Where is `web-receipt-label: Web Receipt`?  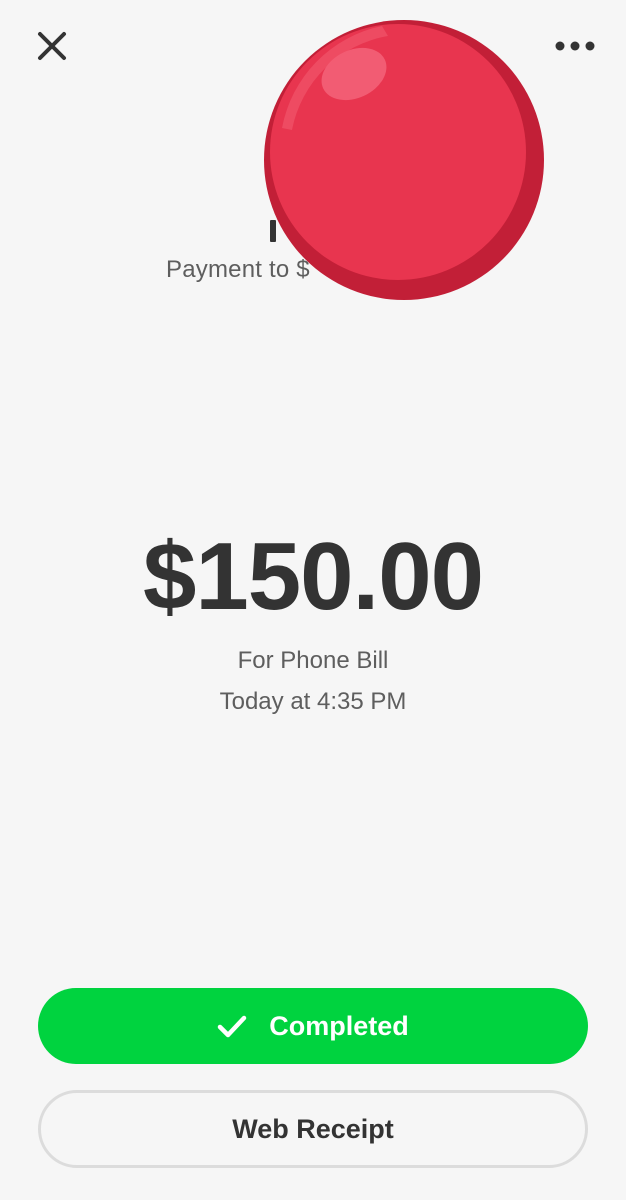
web-receipt-label: Web Receipt is located at coordinates (313, 1128).